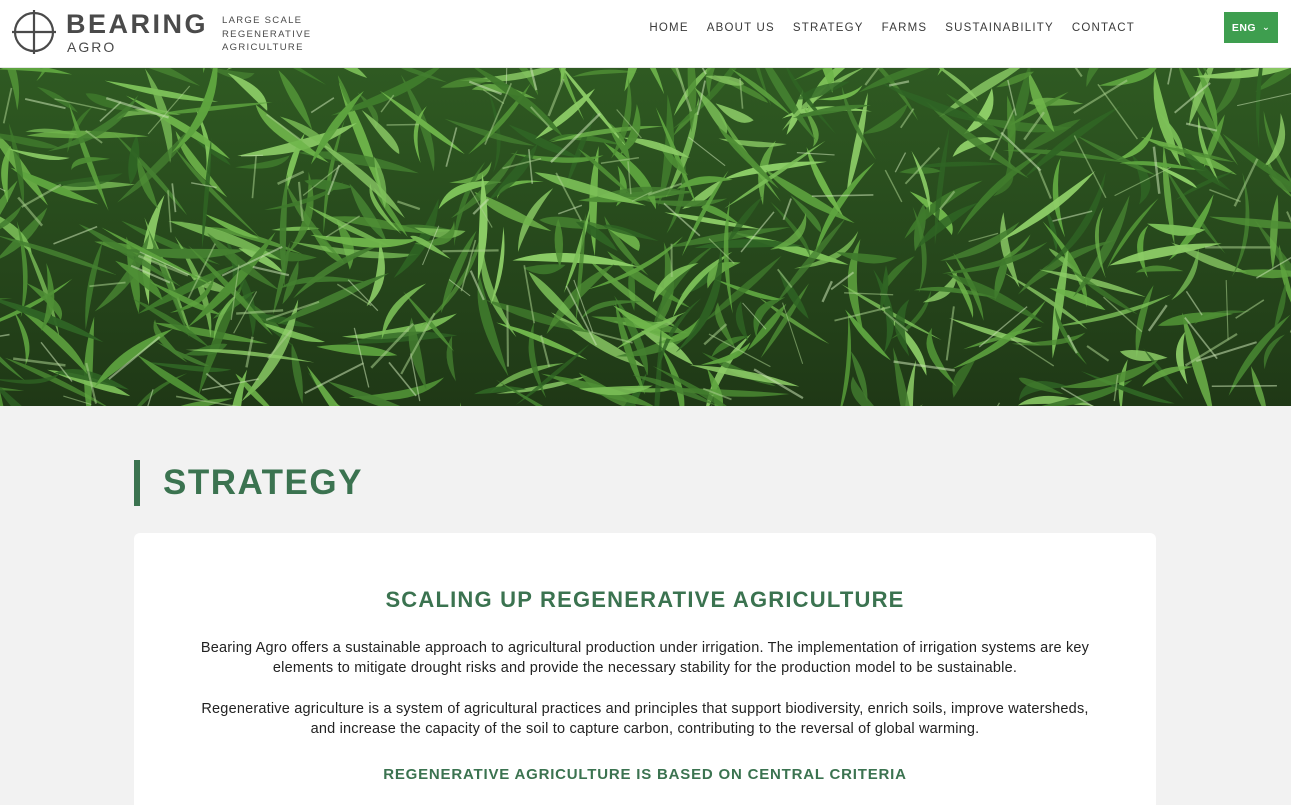 This screenshot has width=1291, height=805. I want to click on crosshair-logo-icon, so click(34, 32).